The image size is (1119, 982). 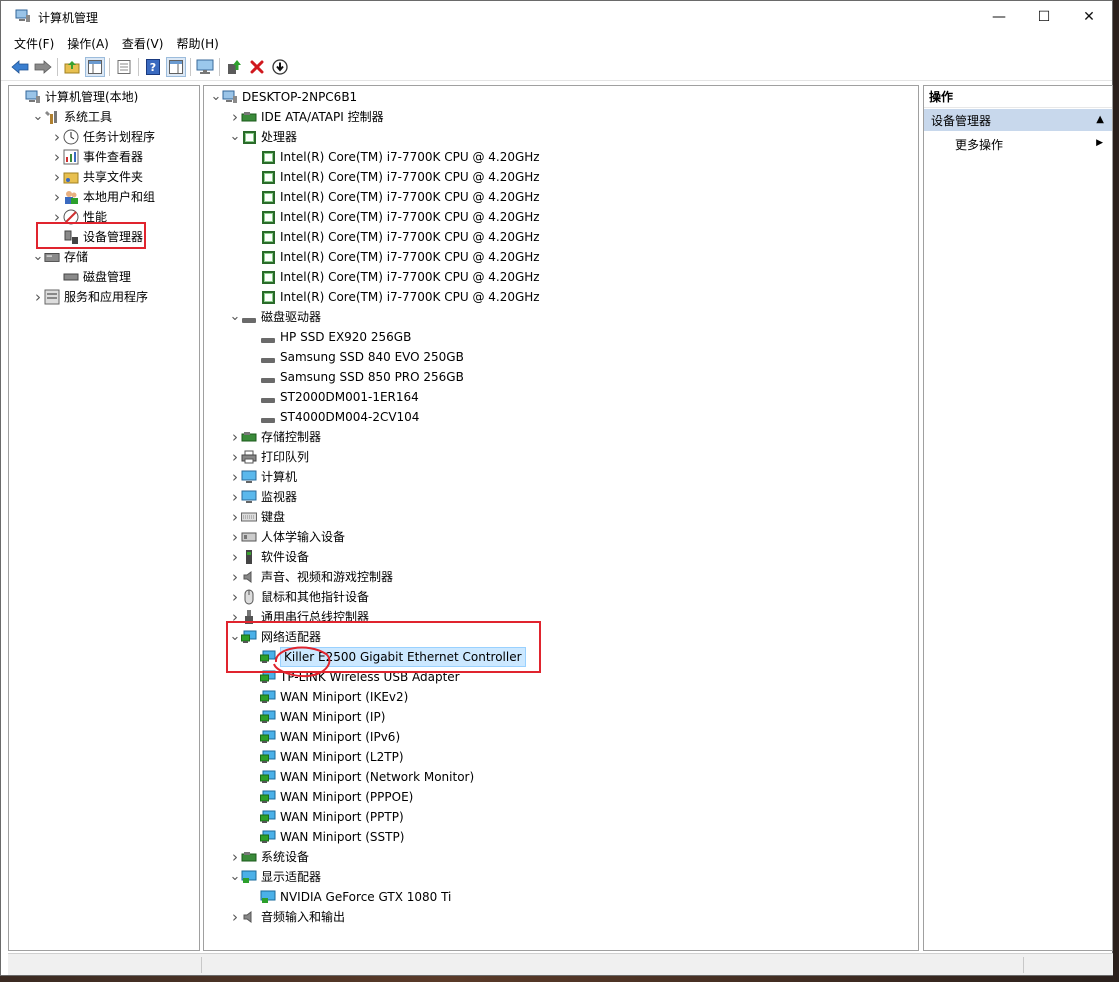 What do you see at coordinates (75, 97) in the screenshot?
I see `console-tree-item: 计算机管理(本地)` at bounding box center [75, 97].